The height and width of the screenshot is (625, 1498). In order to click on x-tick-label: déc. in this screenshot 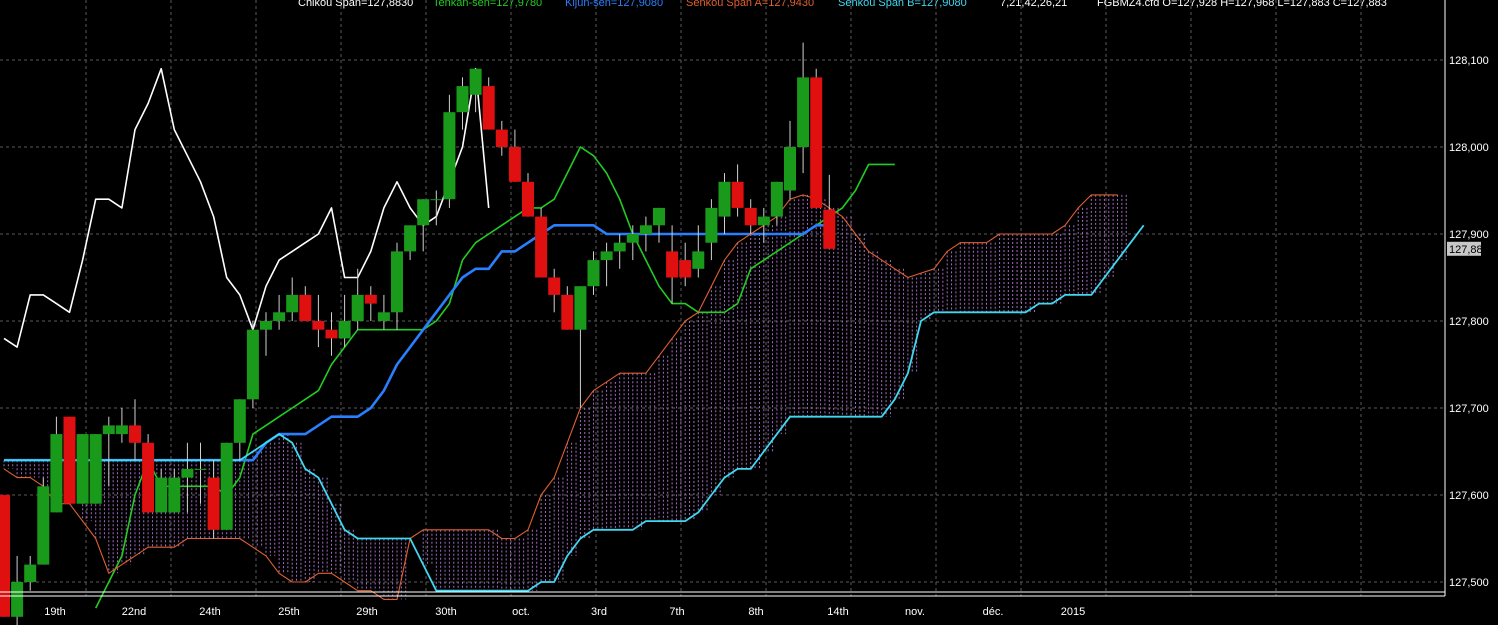, I will do `click(993, 612)`.